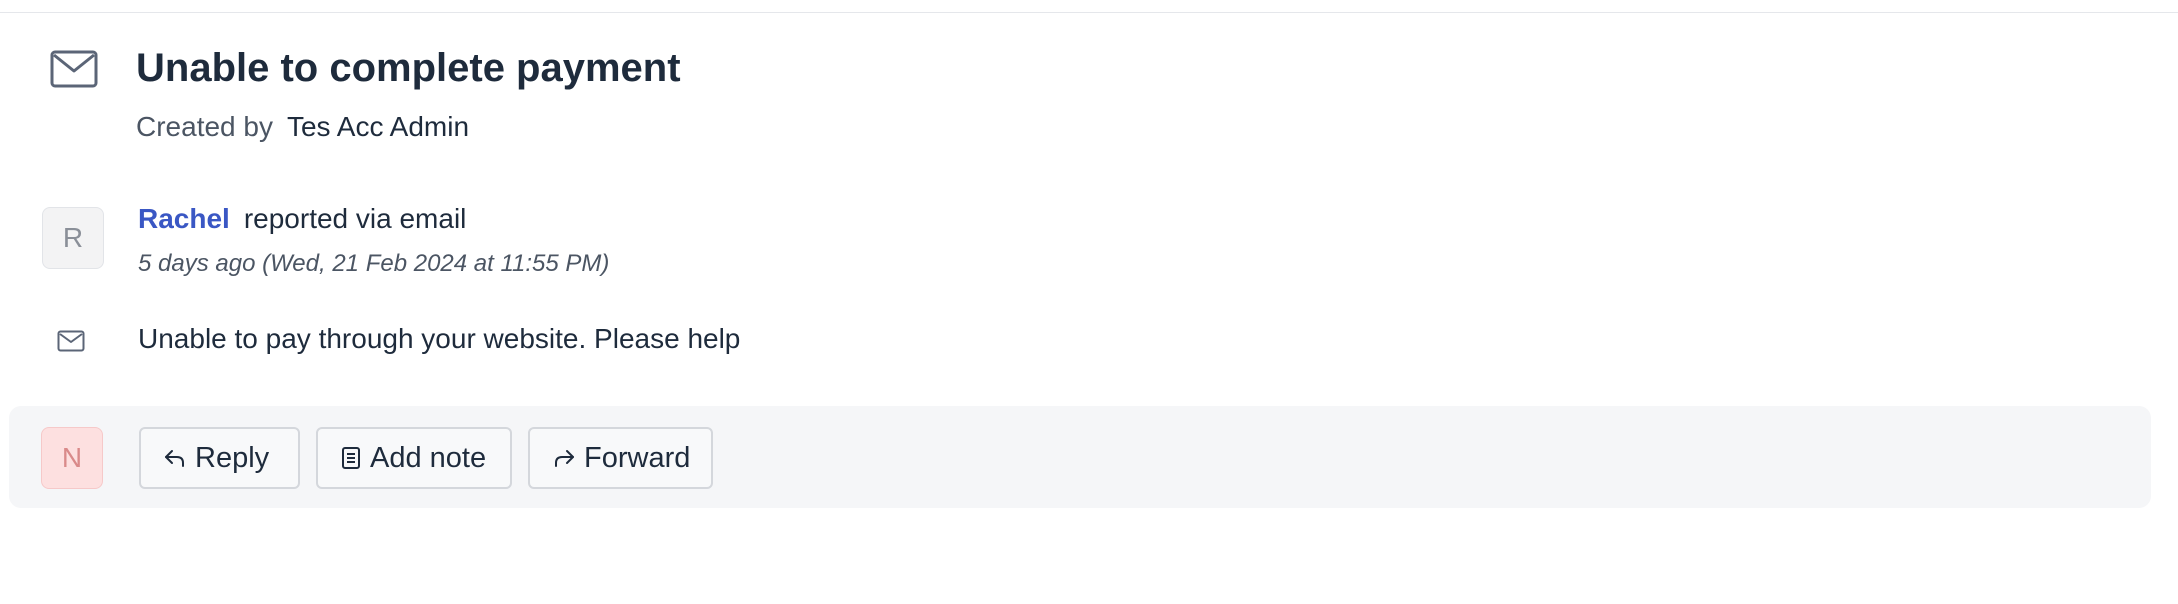 The image size is (2178, 604). I want to click on add-note-button-label: Add note, so click(428, 457).